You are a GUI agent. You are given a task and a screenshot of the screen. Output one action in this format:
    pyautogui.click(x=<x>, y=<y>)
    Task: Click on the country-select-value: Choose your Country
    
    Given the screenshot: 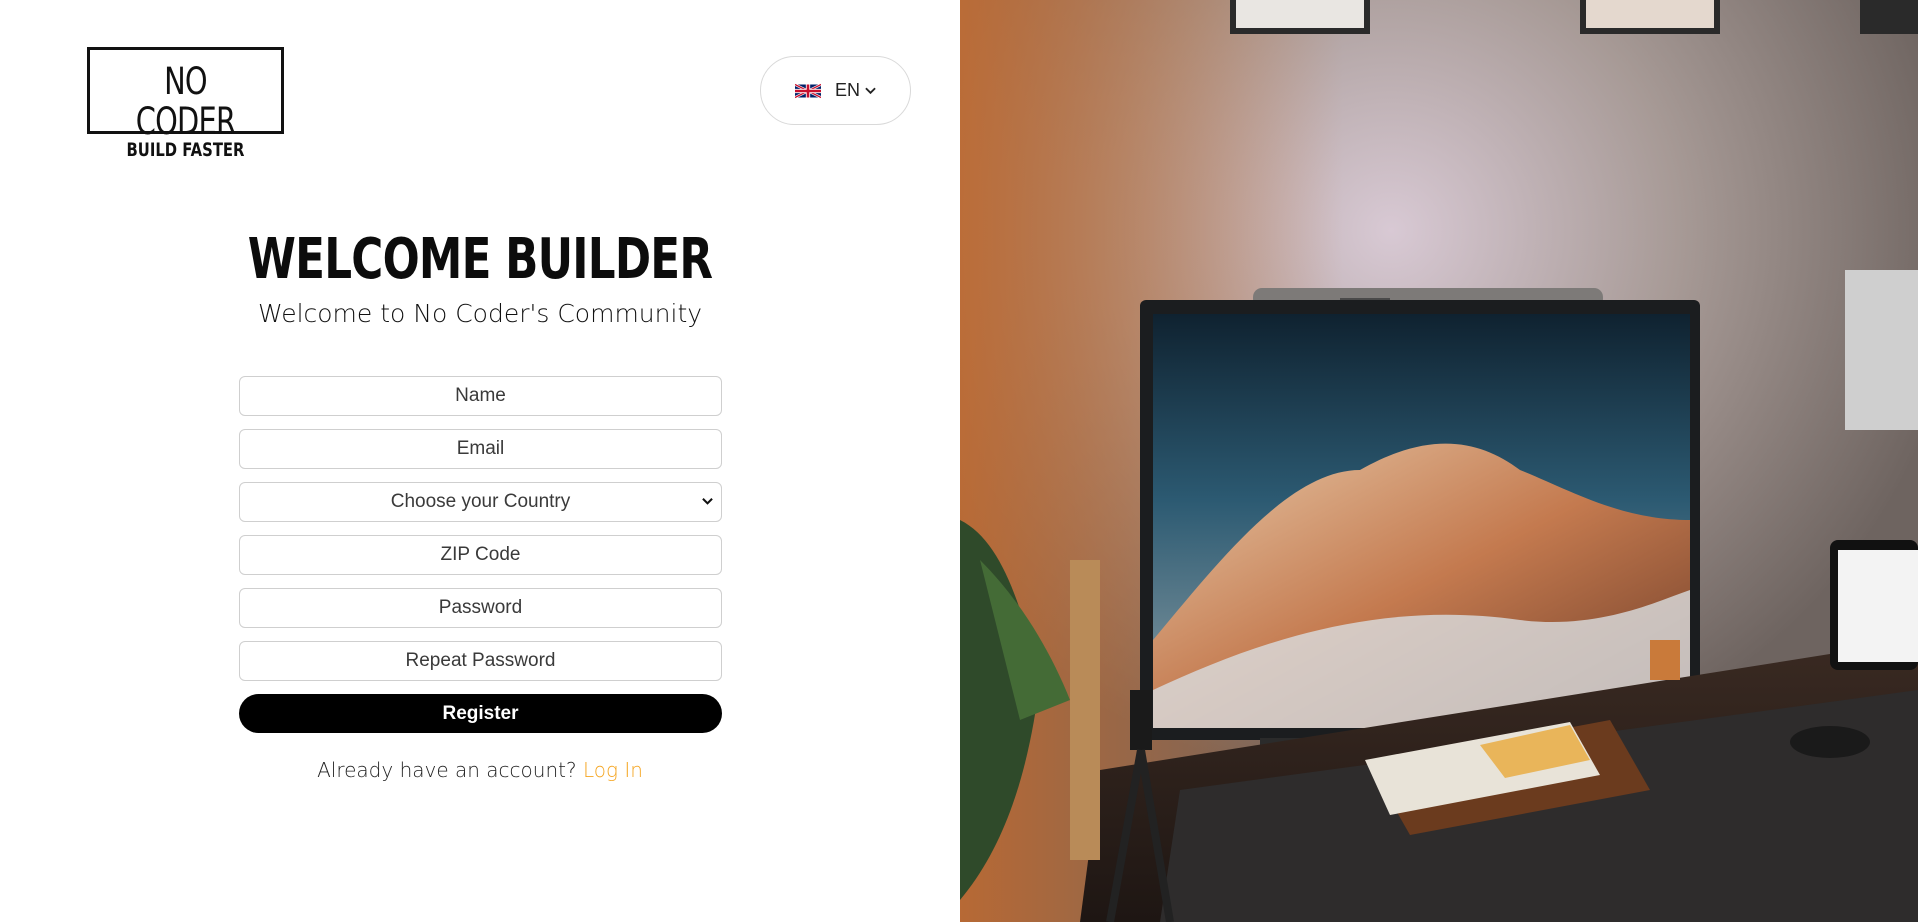 What is the action you would take?
    pyautogui.click(x=480, y=501)
    